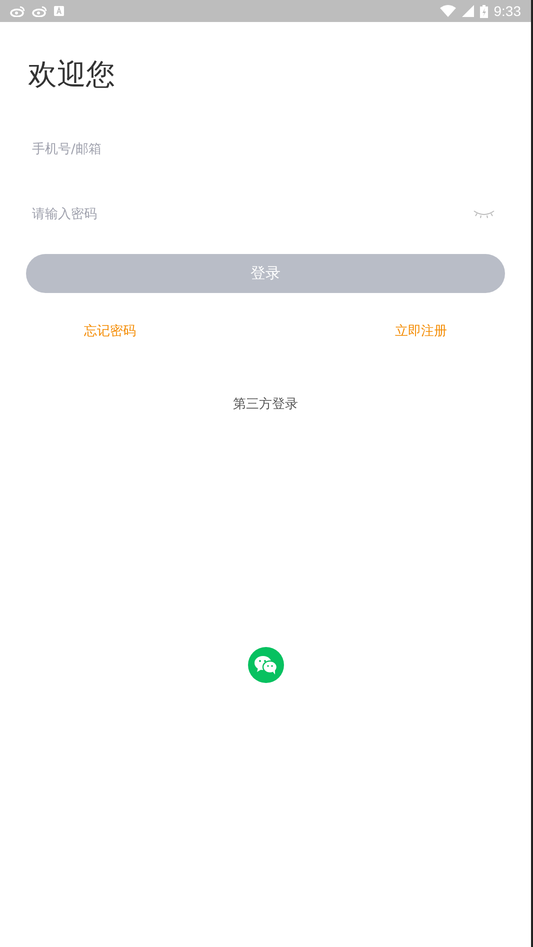  I want to click on wechat-login-button, so click(266, 665).